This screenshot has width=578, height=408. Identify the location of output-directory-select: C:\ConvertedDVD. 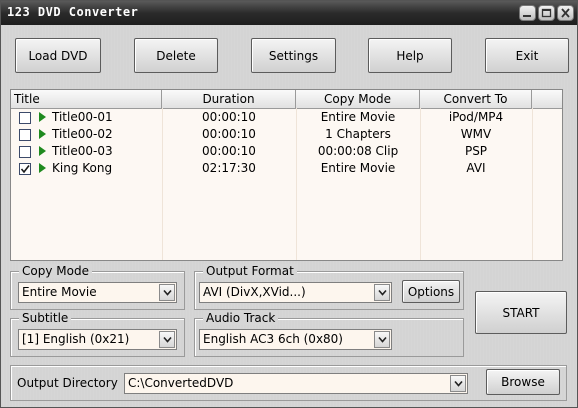
(296, 383).